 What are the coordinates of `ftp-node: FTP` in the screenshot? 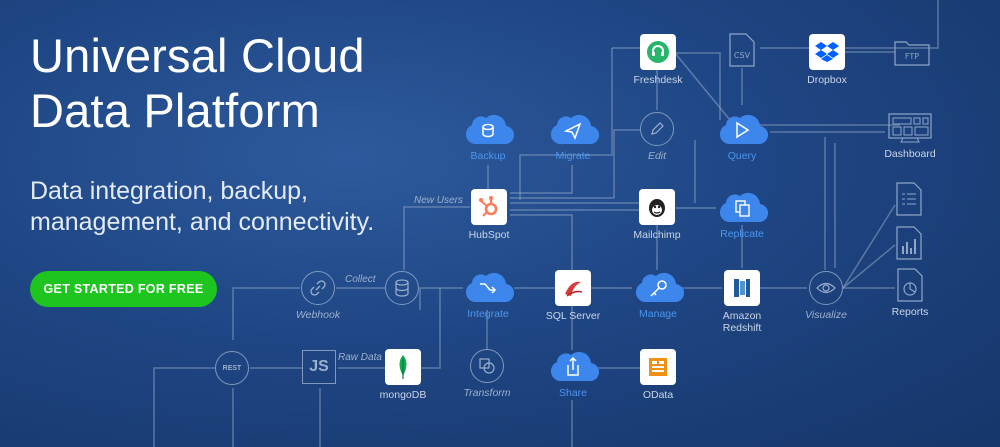 It's located at (912, 52).